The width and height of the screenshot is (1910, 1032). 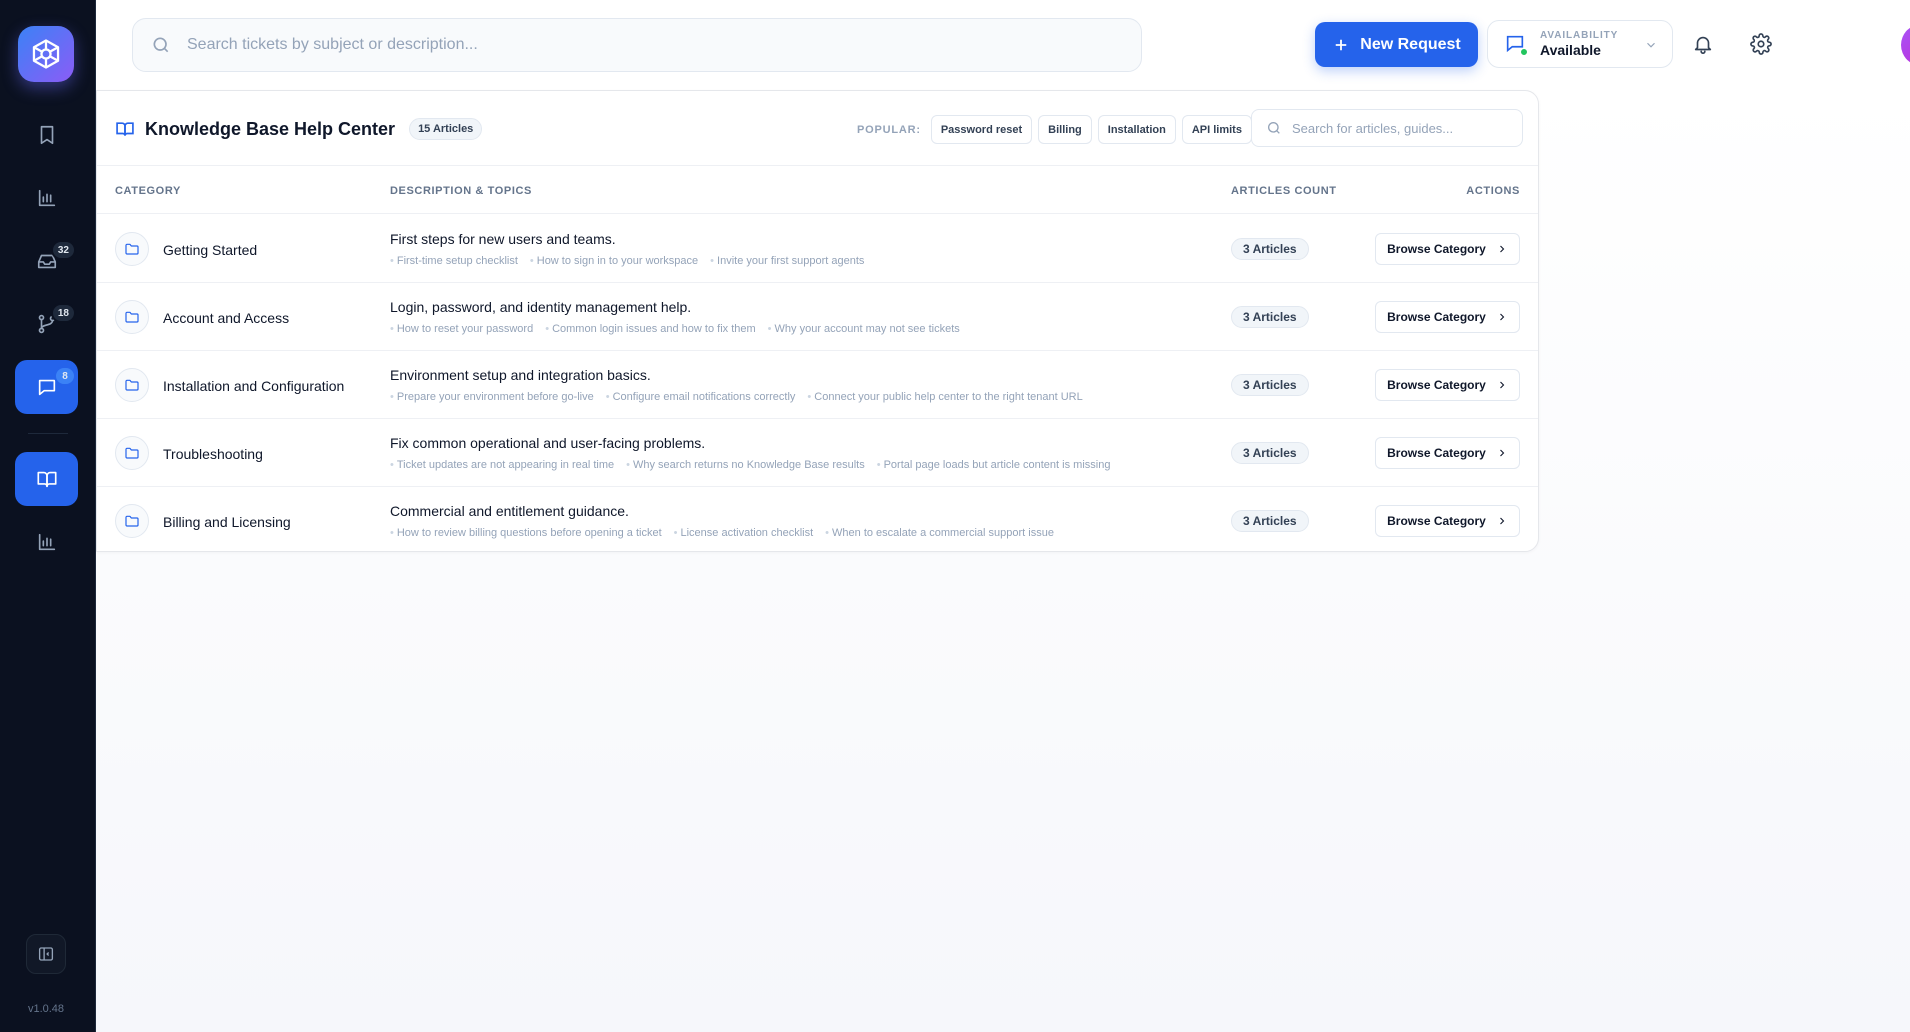 I want to click on sidebar-item-analytics, so click(x=46, y=198).